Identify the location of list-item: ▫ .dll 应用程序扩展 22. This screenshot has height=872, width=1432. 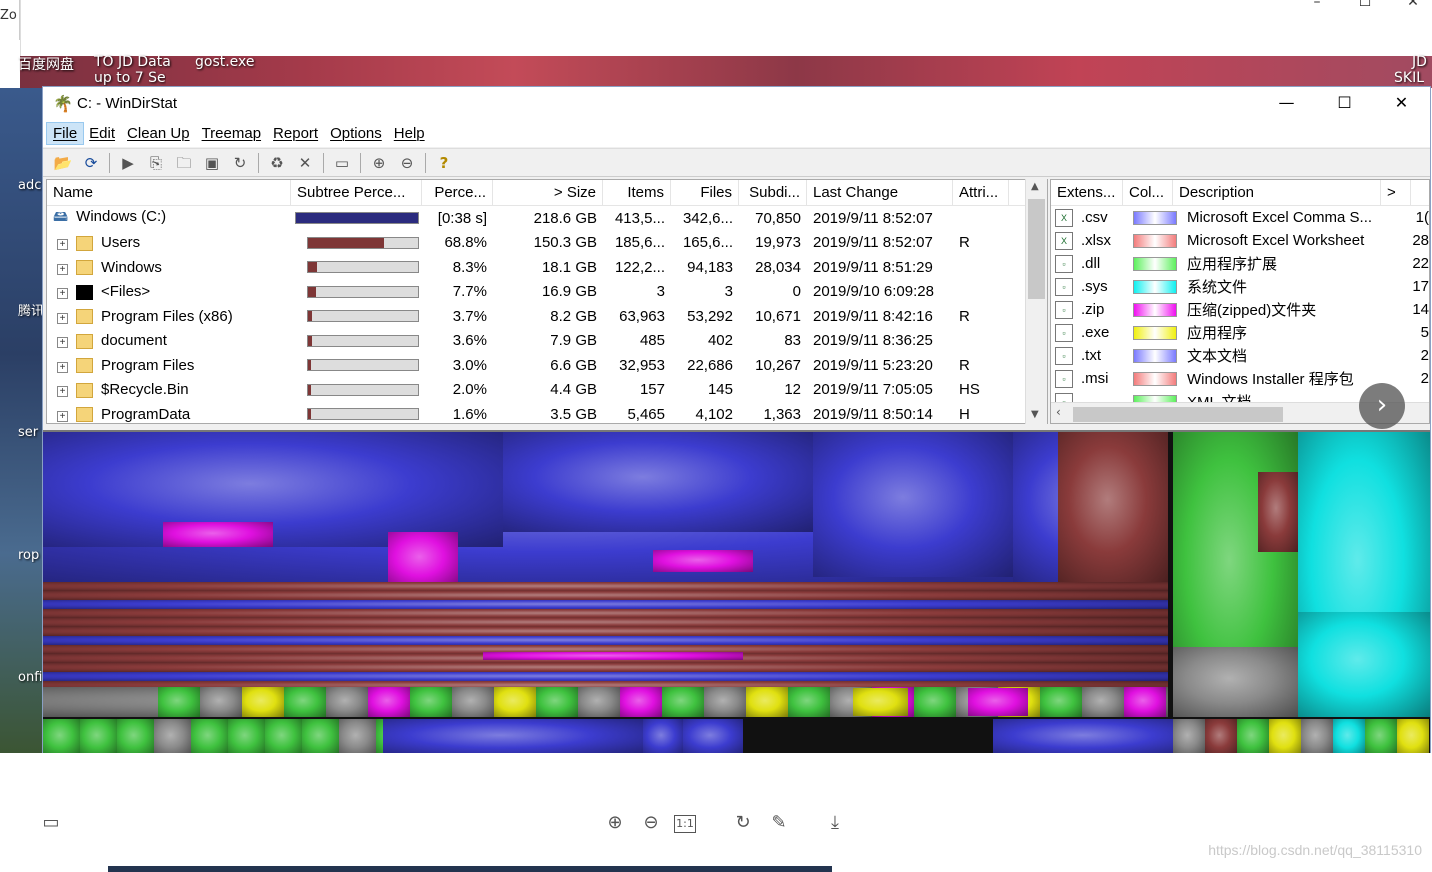
(1240, 263).